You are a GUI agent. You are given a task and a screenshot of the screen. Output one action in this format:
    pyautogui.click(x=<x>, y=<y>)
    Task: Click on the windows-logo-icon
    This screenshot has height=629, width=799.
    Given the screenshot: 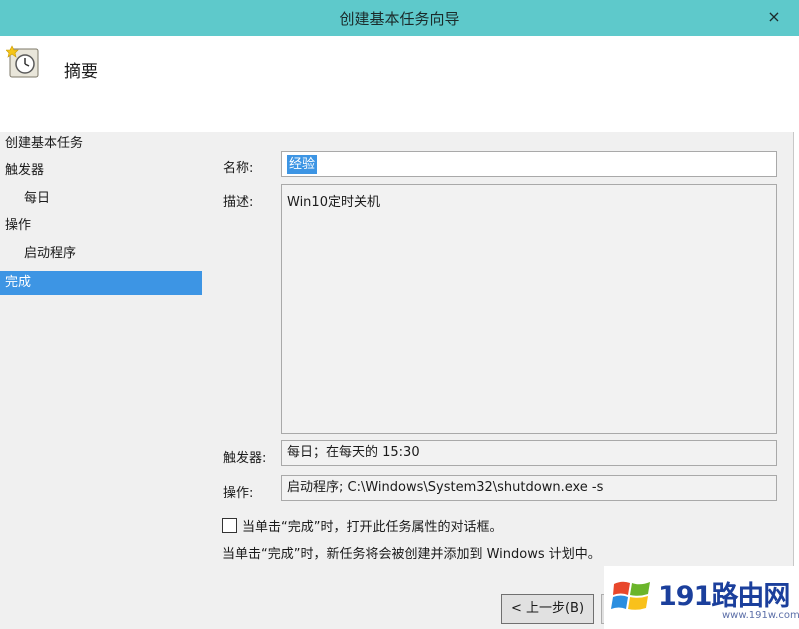 What is the action you would take?
    pyautogui.click(x=630, y=595)
    